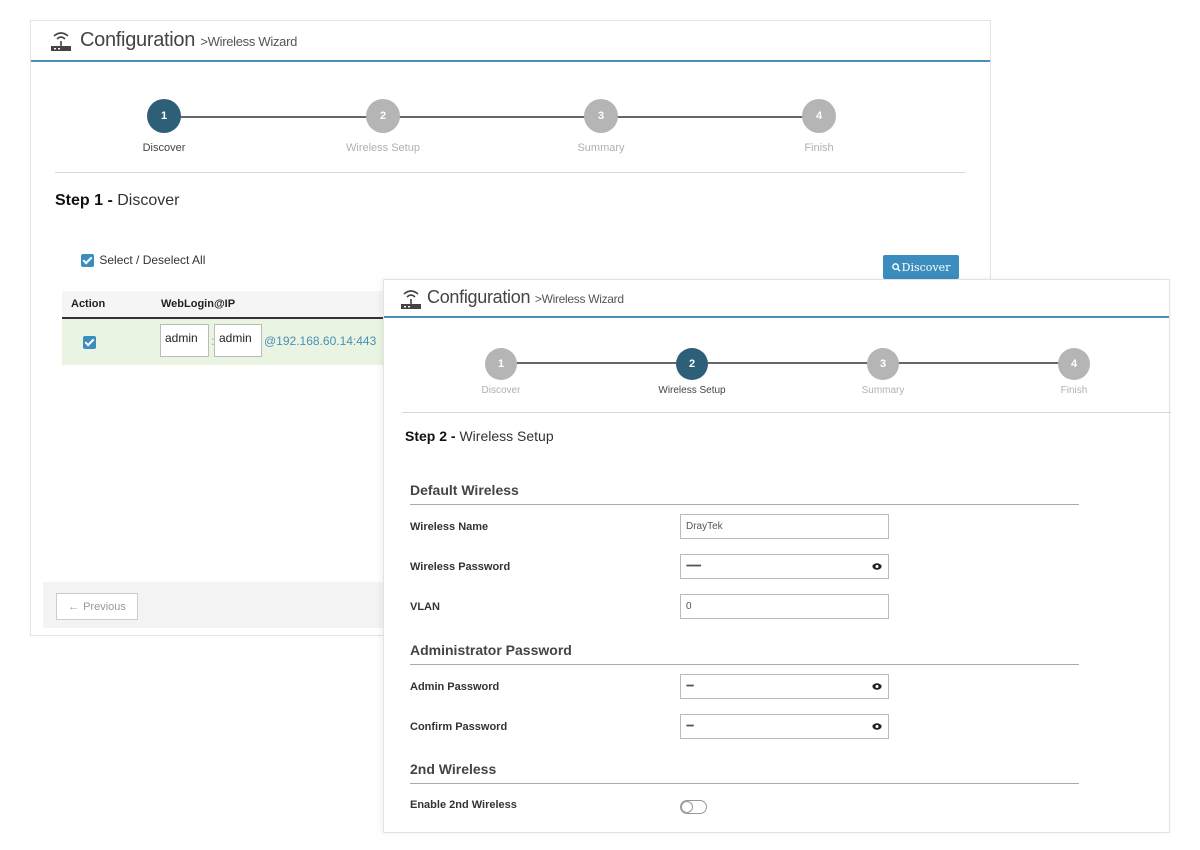  Describe the element at coordinates (88, 304) in the screenshot. I see `column-header-action: Action` at that location.